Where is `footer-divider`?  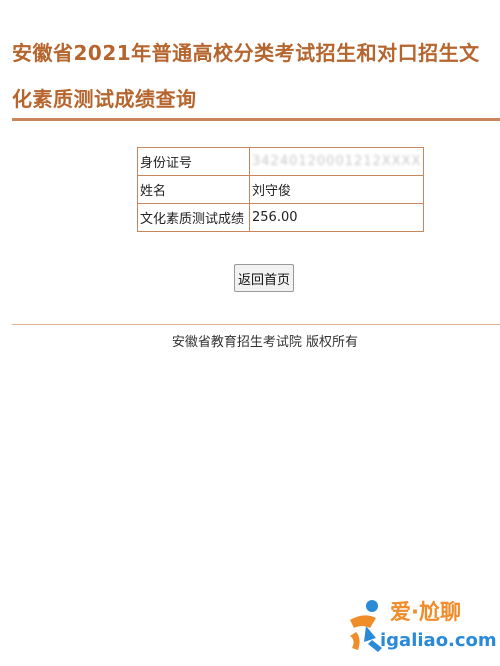
footer-divider is located at coordinates (256, 324).